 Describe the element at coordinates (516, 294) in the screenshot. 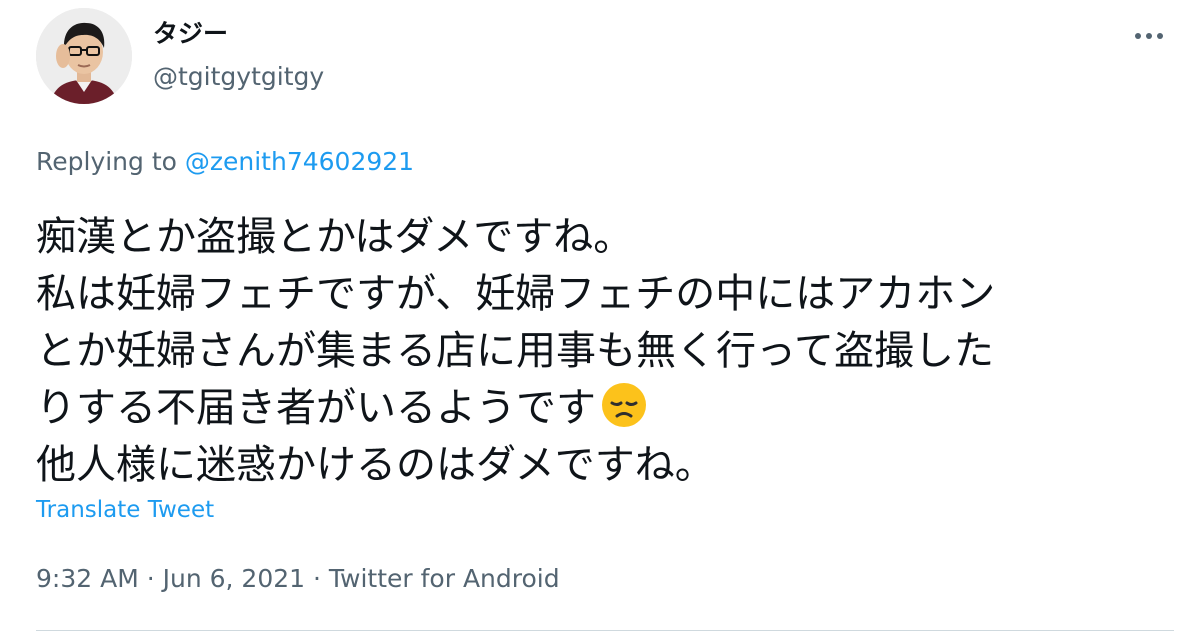

I see `tweet-line: 私は妊婦フェチですが、妊婦フェチの中にはアカホン` at that location.